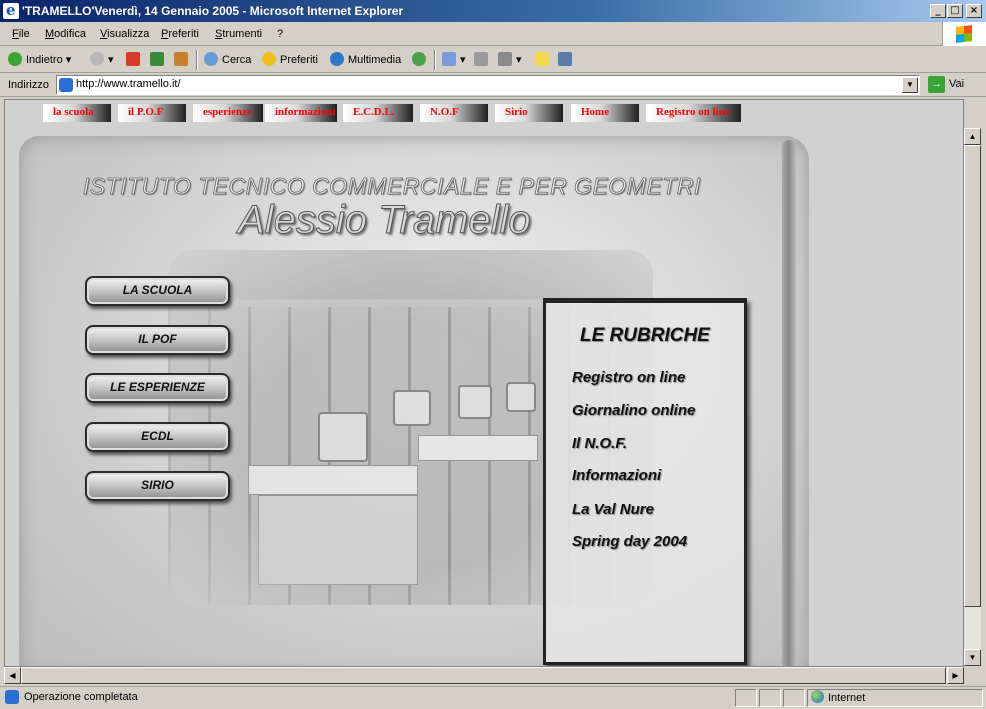 The width and height of the screenshot is (986, 709). I want to click on star-icon, so click(269, 59).